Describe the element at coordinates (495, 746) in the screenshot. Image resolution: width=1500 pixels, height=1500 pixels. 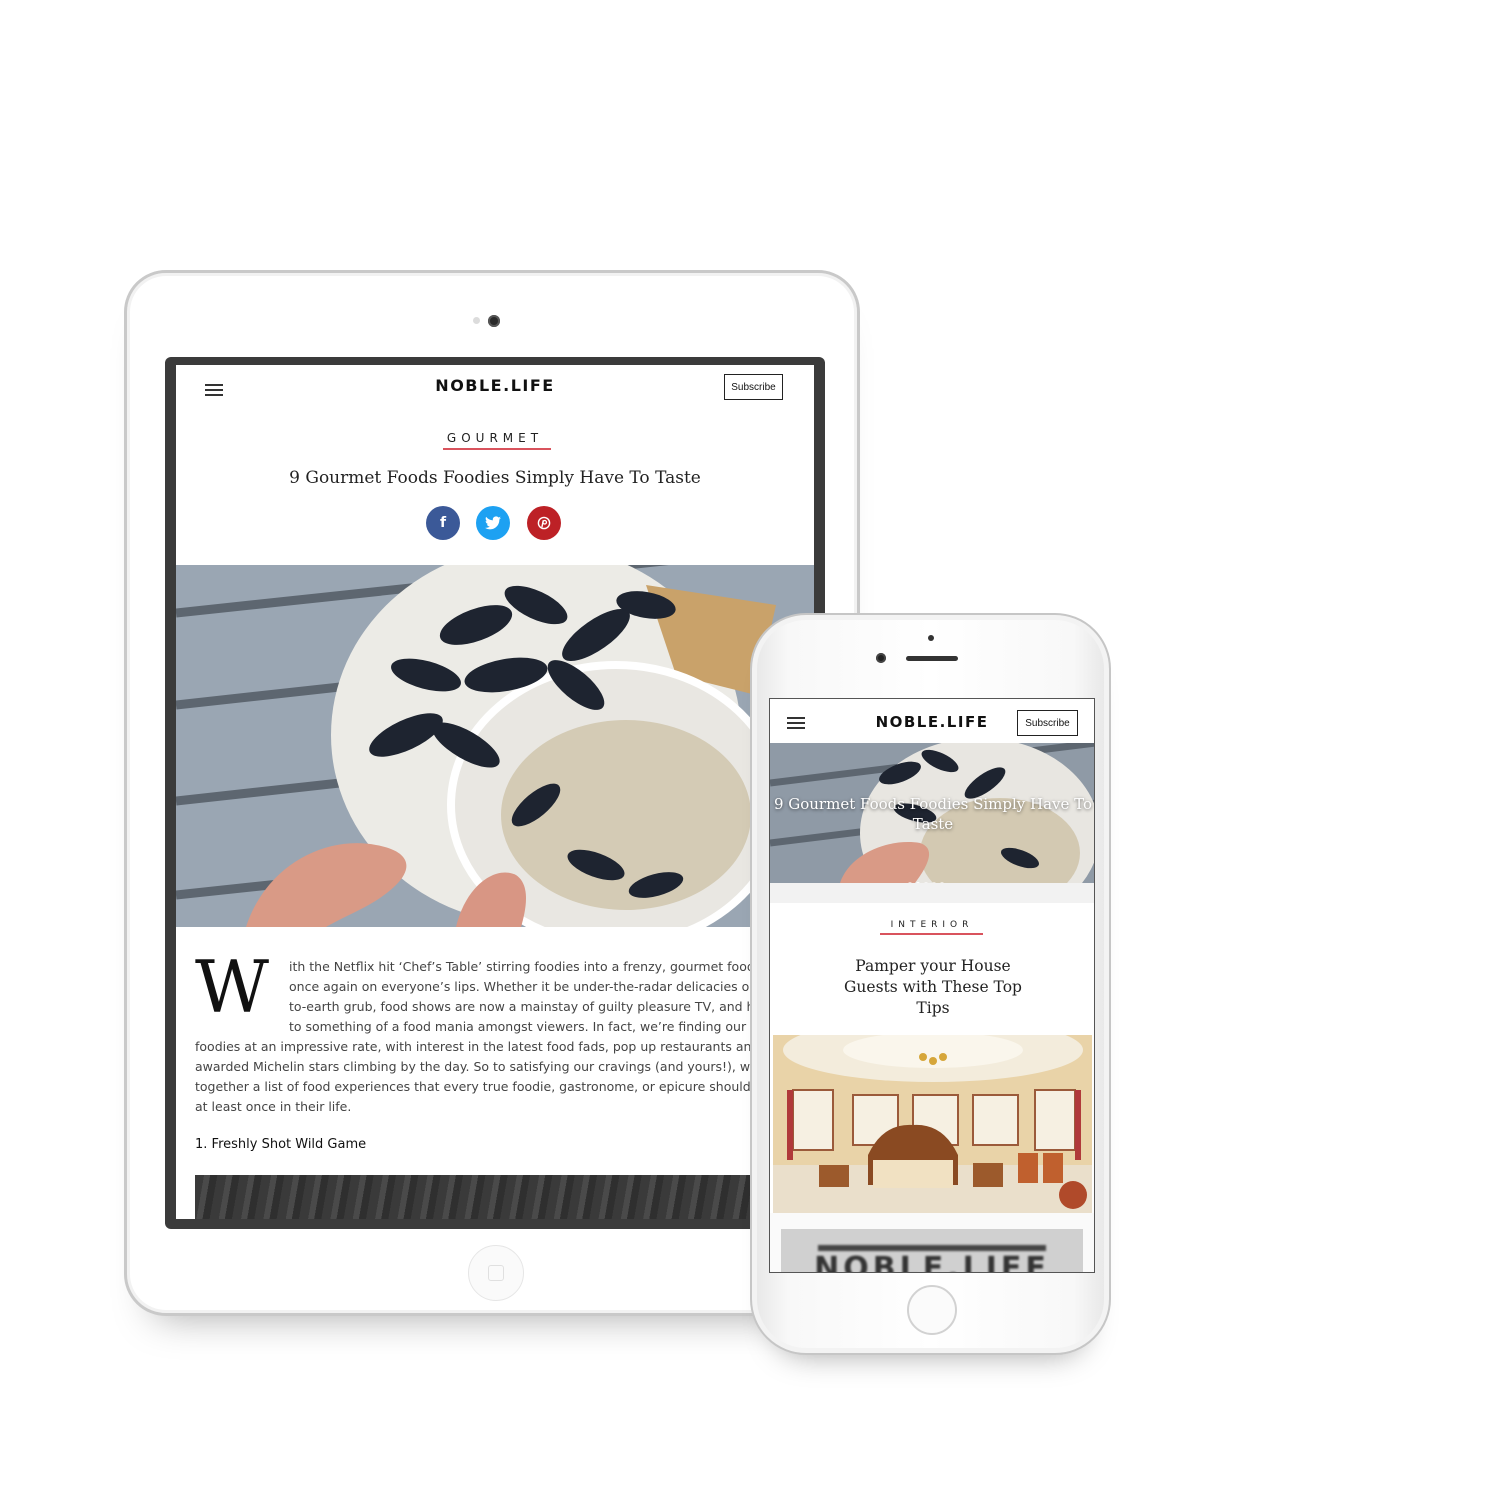
I see `article-hero-image` at that location.